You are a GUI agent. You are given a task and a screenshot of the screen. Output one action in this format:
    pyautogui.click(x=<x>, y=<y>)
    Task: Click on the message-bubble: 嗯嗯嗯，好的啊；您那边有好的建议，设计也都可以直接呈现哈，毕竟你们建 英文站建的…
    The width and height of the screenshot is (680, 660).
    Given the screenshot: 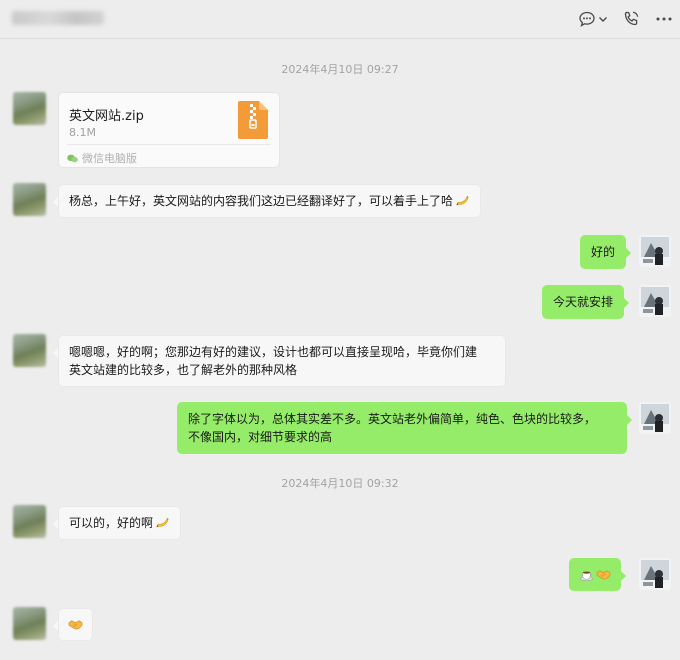 What is the action you would take?
    pyautogui.click(x=279, y=361)
    